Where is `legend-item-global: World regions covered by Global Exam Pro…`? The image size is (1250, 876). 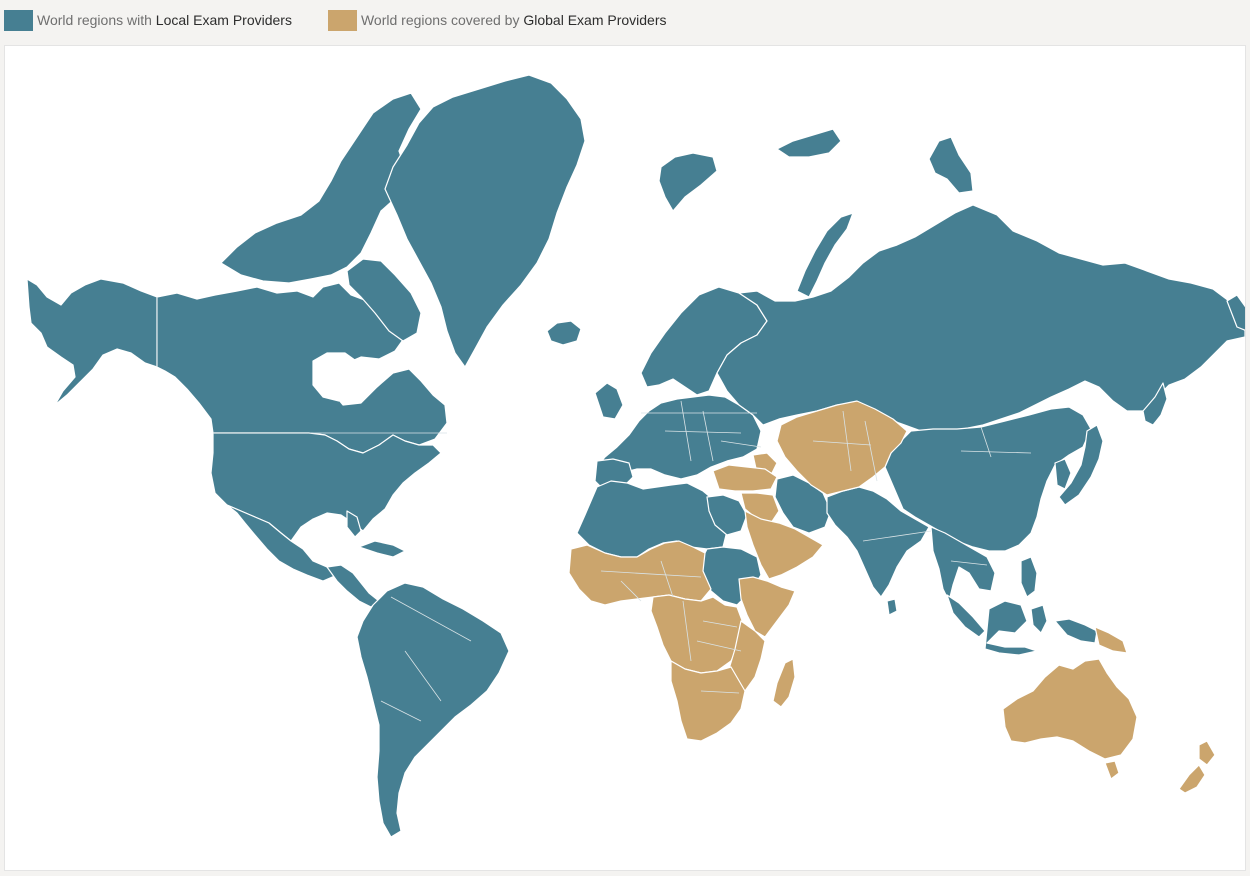
legend-item-global: World regions covered by Global Exam Pro… is located at coordinates (497, 20).